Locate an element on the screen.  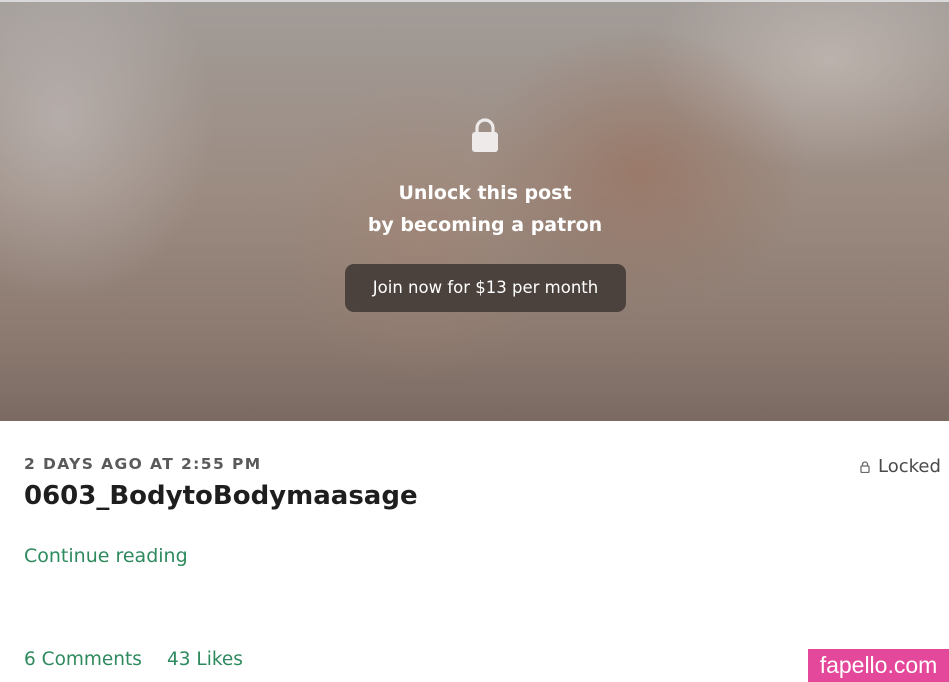
post-title: 0603_BodytoBodymaasage is located at coordinates (221, 496).